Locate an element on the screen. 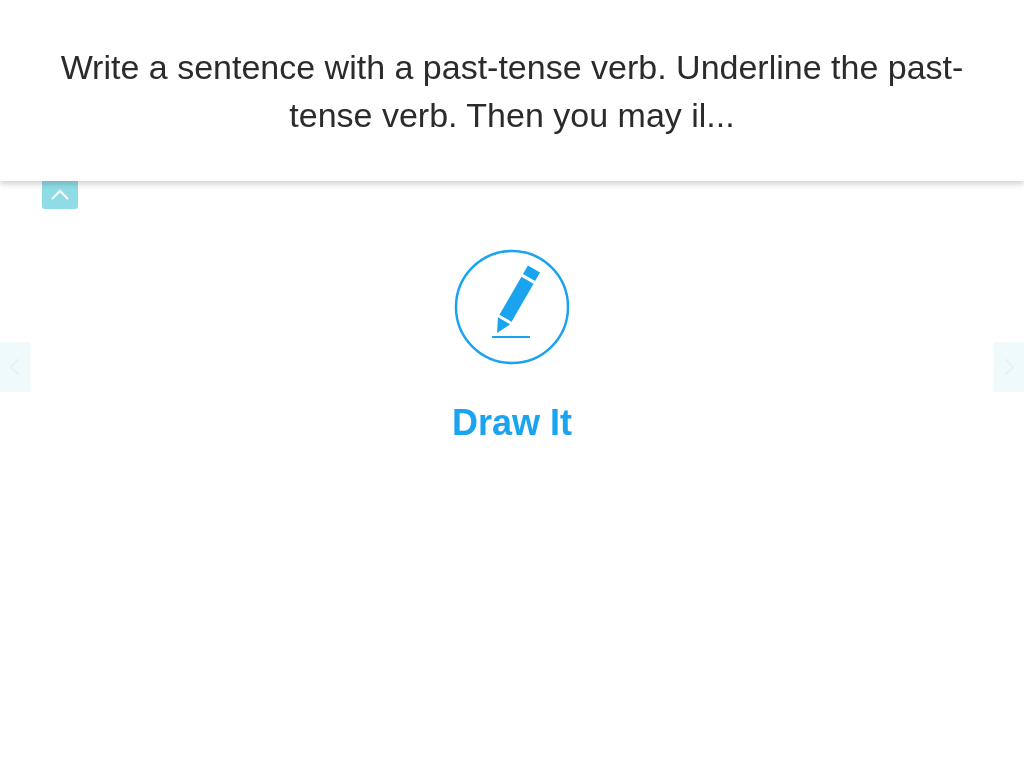 This screenshot has height=768, width=1024. previous-button is located at coordinates (15, 367).